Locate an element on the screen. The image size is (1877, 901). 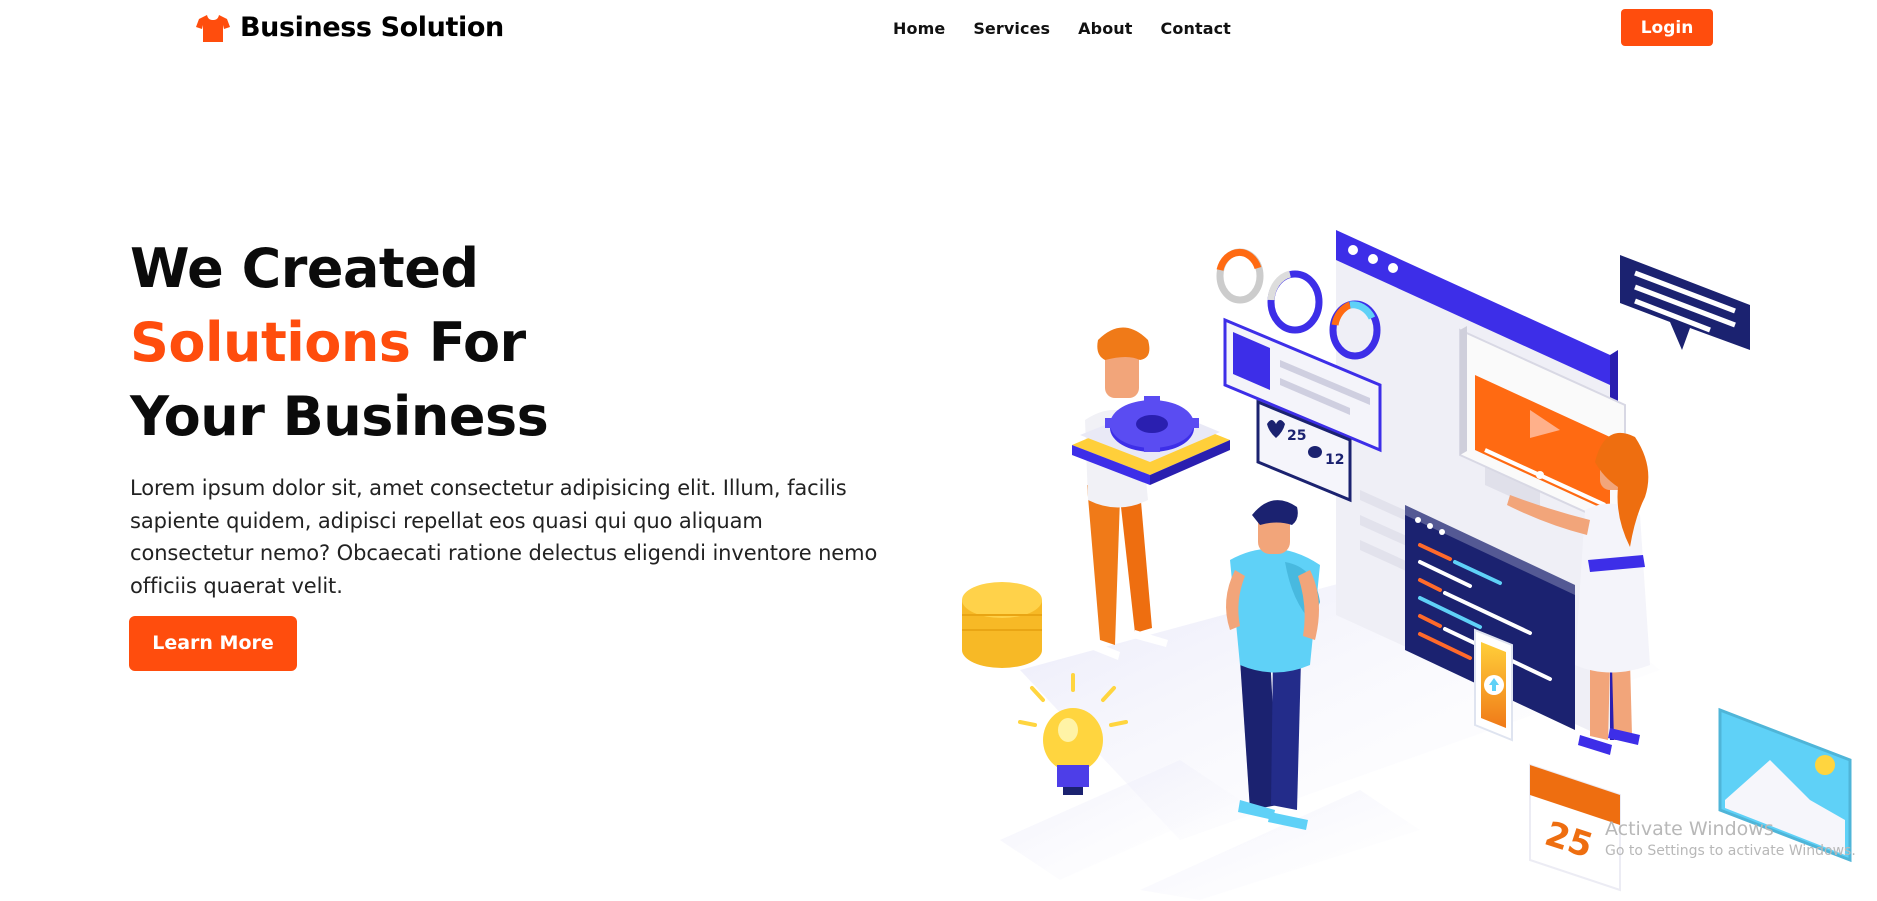
hero-title: We Created Solutions For Your Business is located at coordinates (339, 343).